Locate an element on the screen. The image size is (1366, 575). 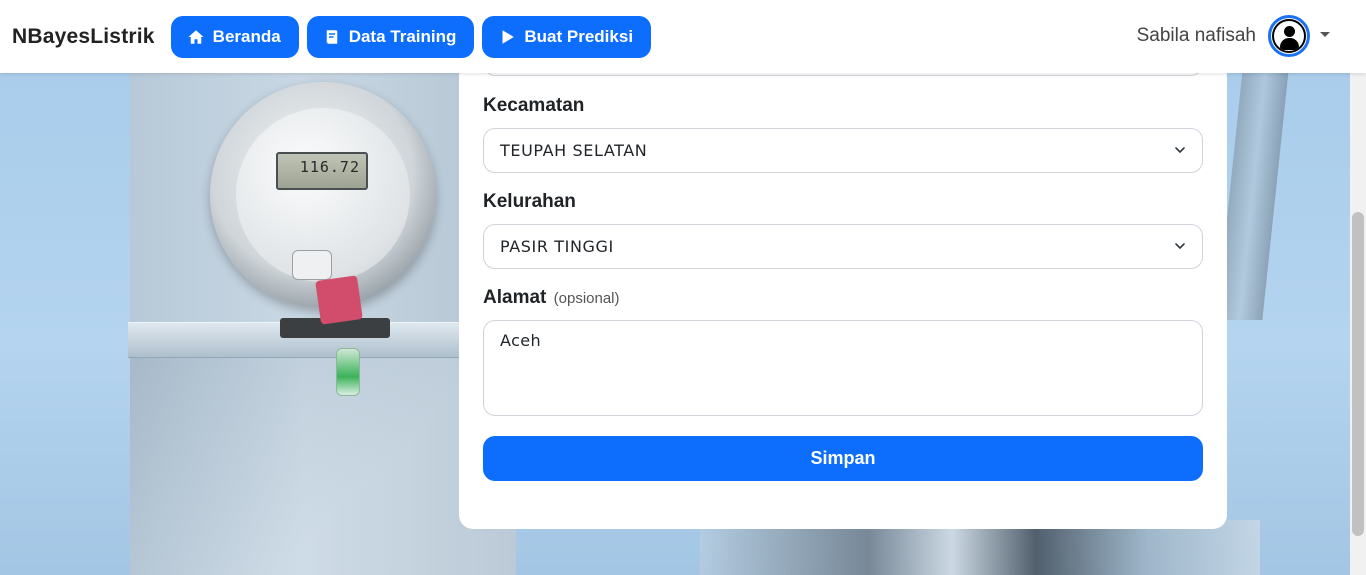
kecamatan-label: Kecamatan is located at coordinates (534, 105).